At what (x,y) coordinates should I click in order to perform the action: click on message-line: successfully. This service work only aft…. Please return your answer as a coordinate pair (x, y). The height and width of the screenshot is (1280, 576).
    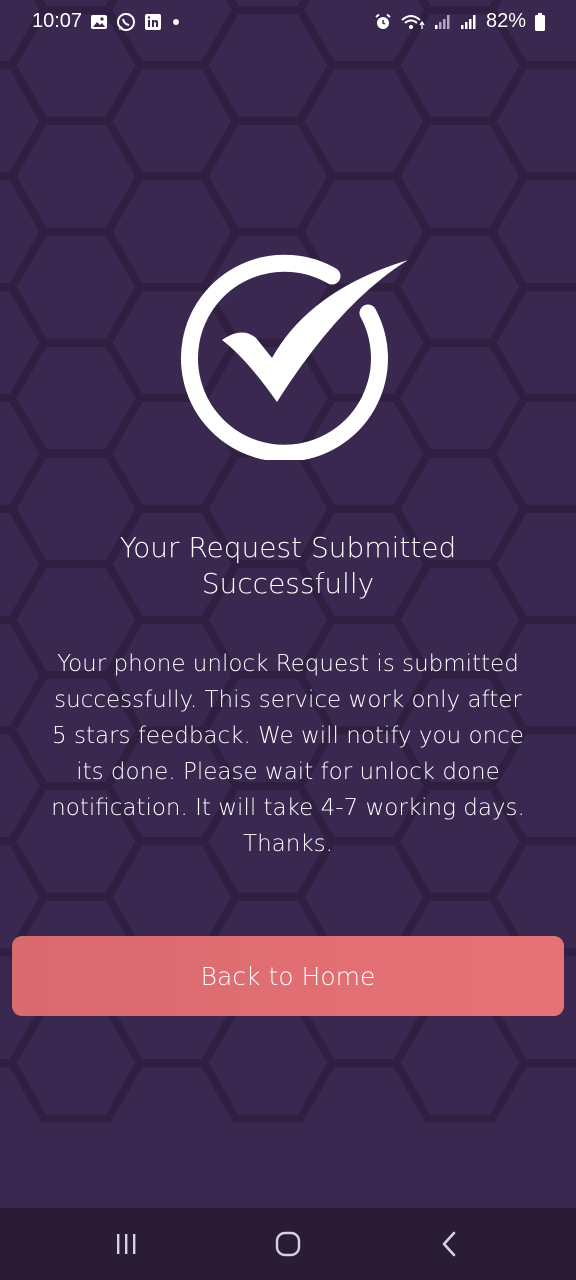
    Looking at the image, I should click on (288, 700).